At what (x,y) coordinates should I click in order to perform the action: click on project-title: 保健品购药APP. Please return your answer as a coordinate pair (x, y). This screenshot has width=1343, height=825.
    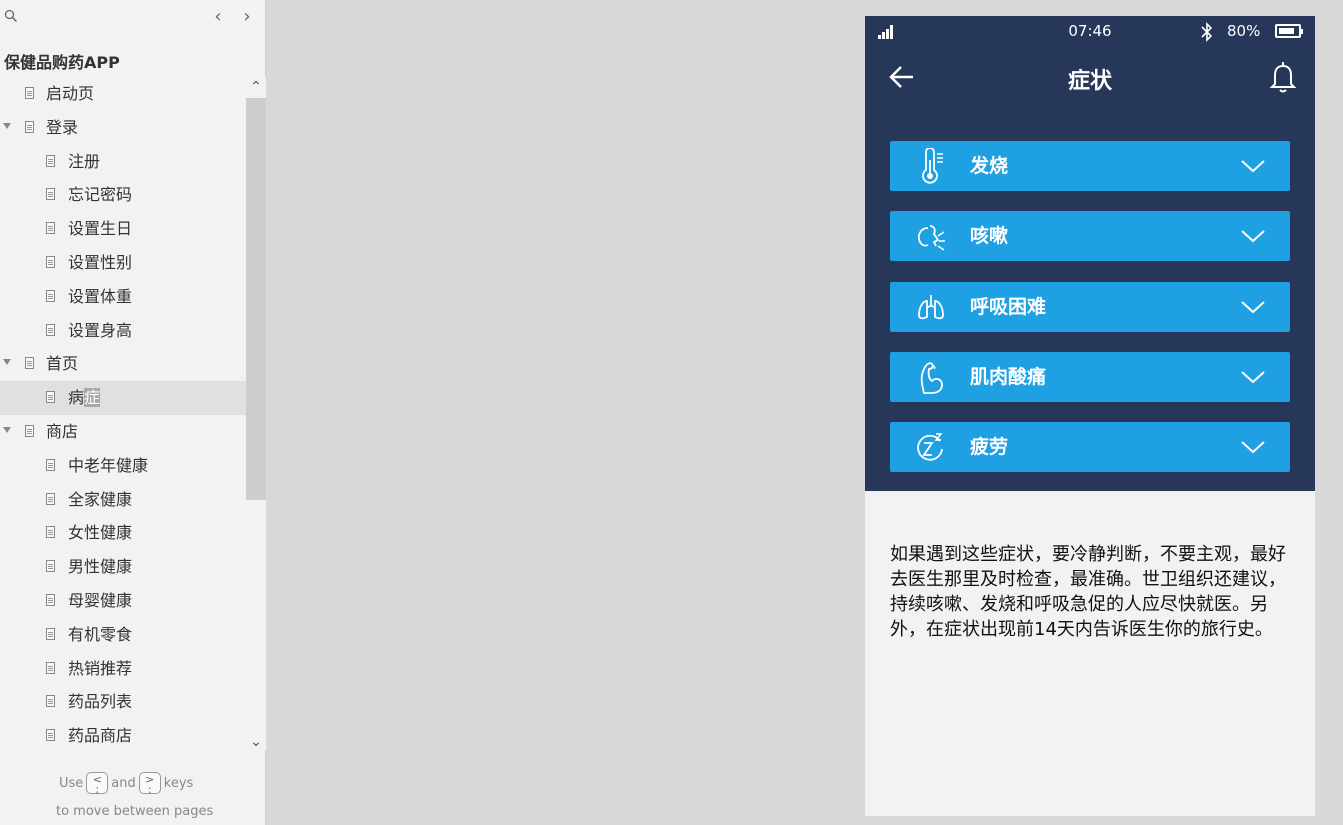
    Looking at the image, I should click on (62, 62).